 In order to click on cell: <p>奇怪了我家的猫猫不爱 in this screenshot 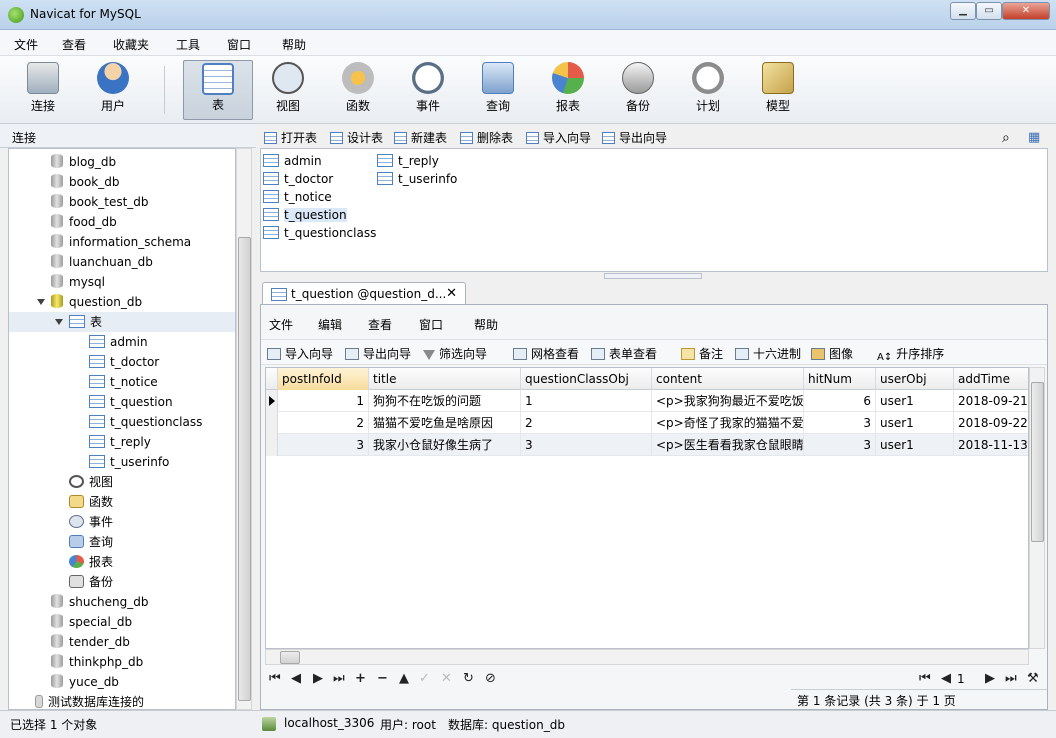, I will do `click(728, 423)`.